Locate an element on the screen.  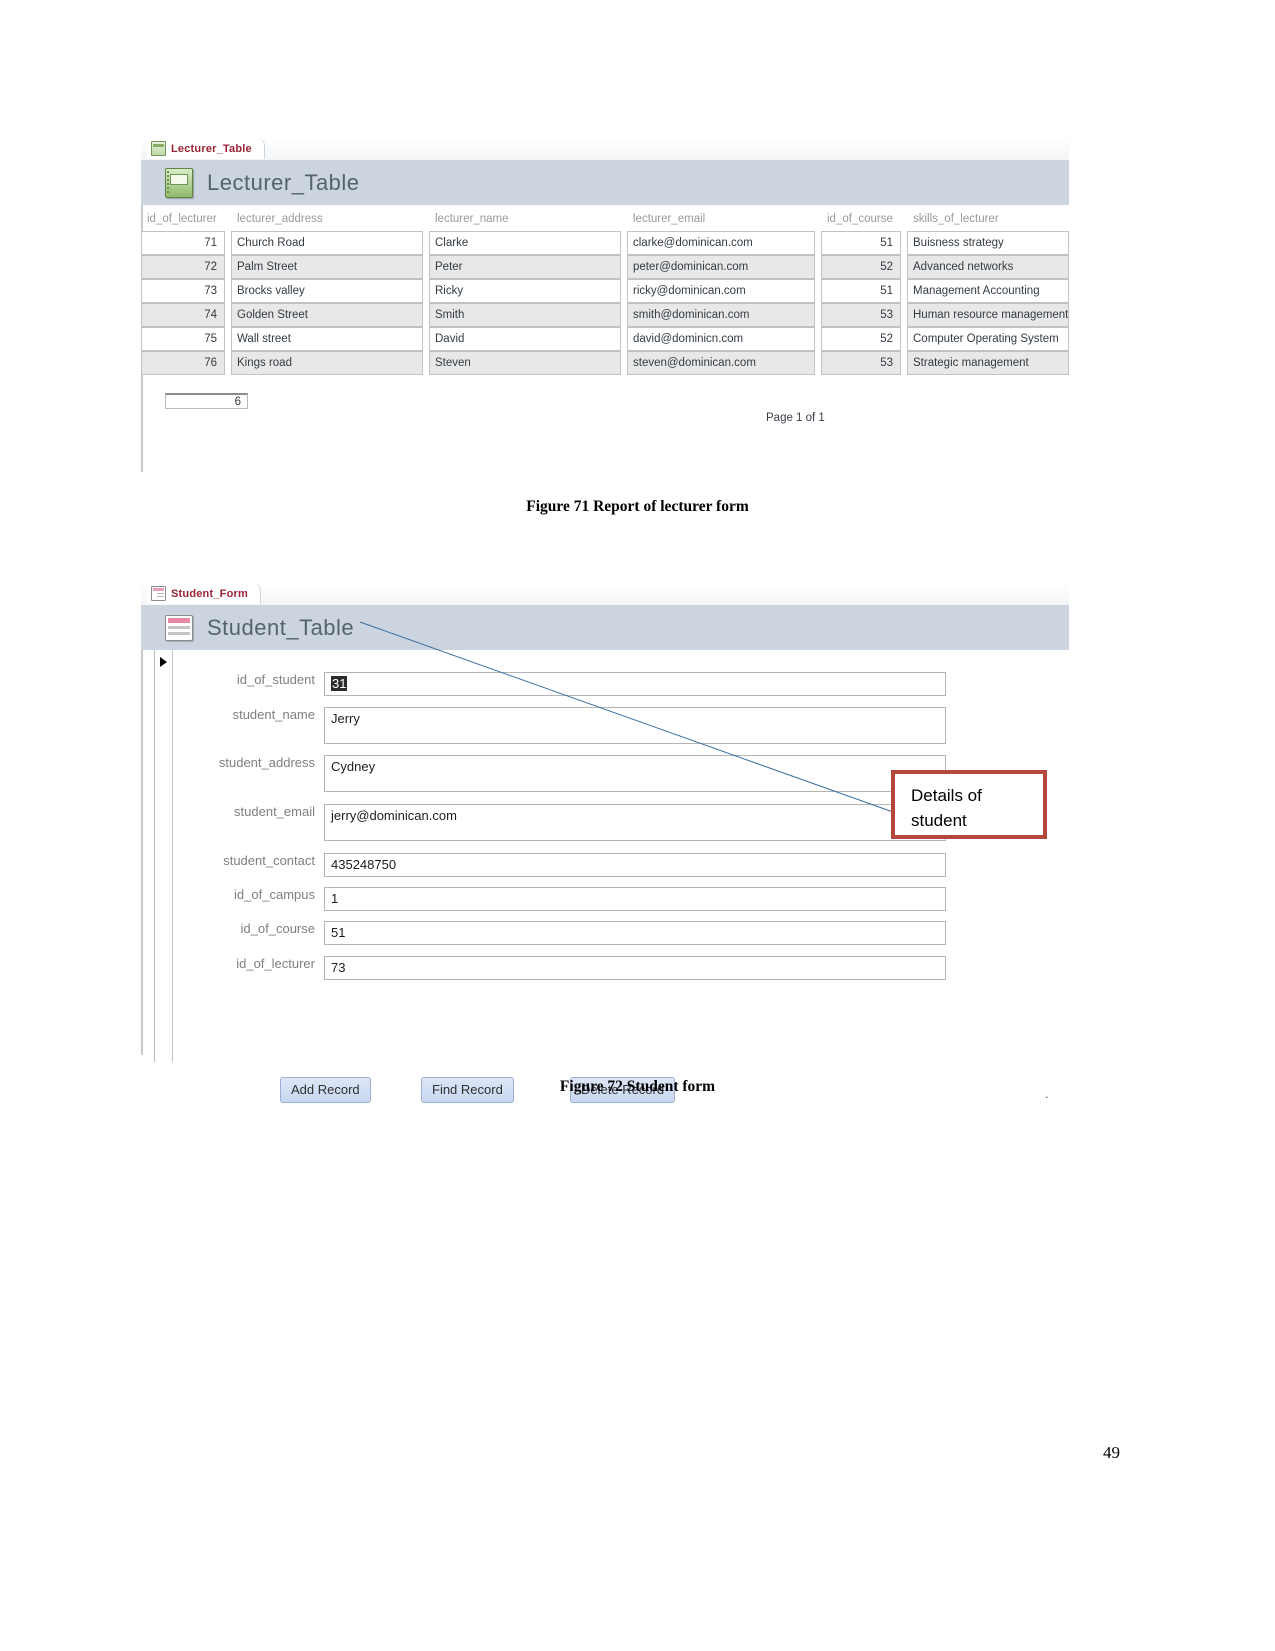
record-selector is located at coordinates (164, 856).